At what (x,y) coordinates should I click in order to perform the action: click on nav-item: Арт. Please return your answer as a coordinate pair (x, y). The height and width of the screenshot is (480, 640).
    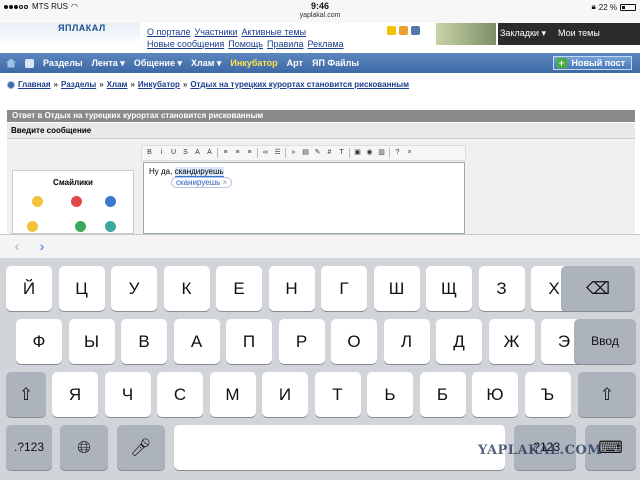
    Looking at the image, I should click on (295, 63).